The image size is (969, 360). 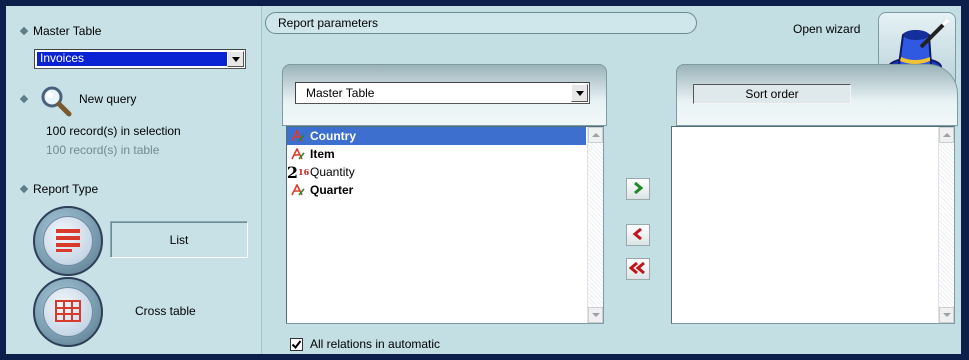 I want to click on arrow-left-icon, so click(x=638, y=235).